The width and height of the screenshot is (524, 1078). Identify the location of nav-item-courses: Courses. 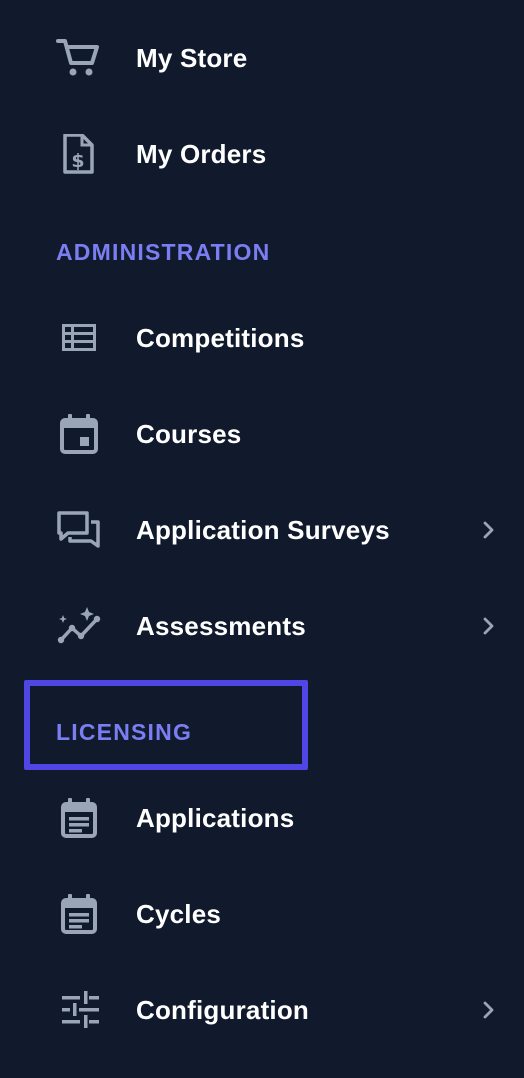
(262, 434).